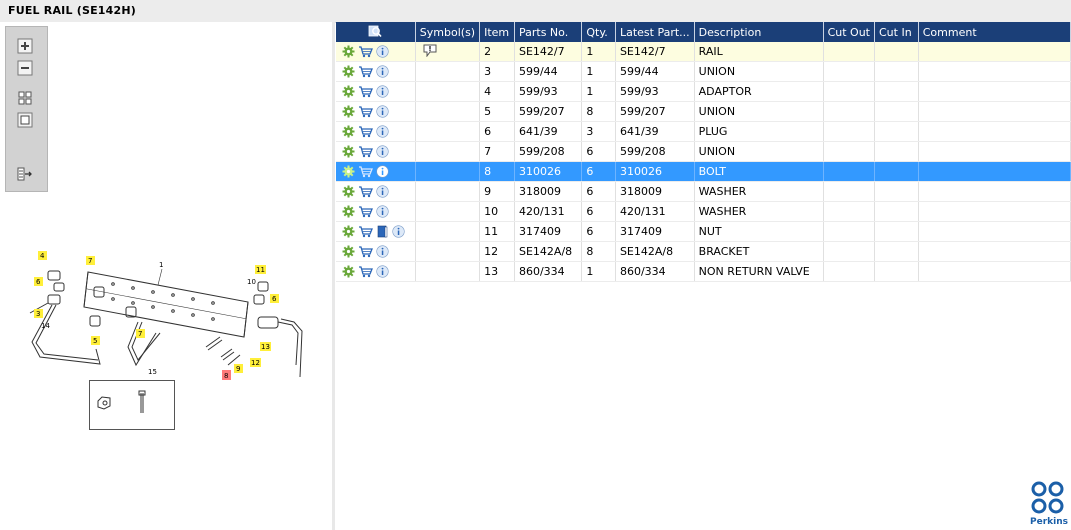  I want to click on column-header-actions, so click(376, 32).